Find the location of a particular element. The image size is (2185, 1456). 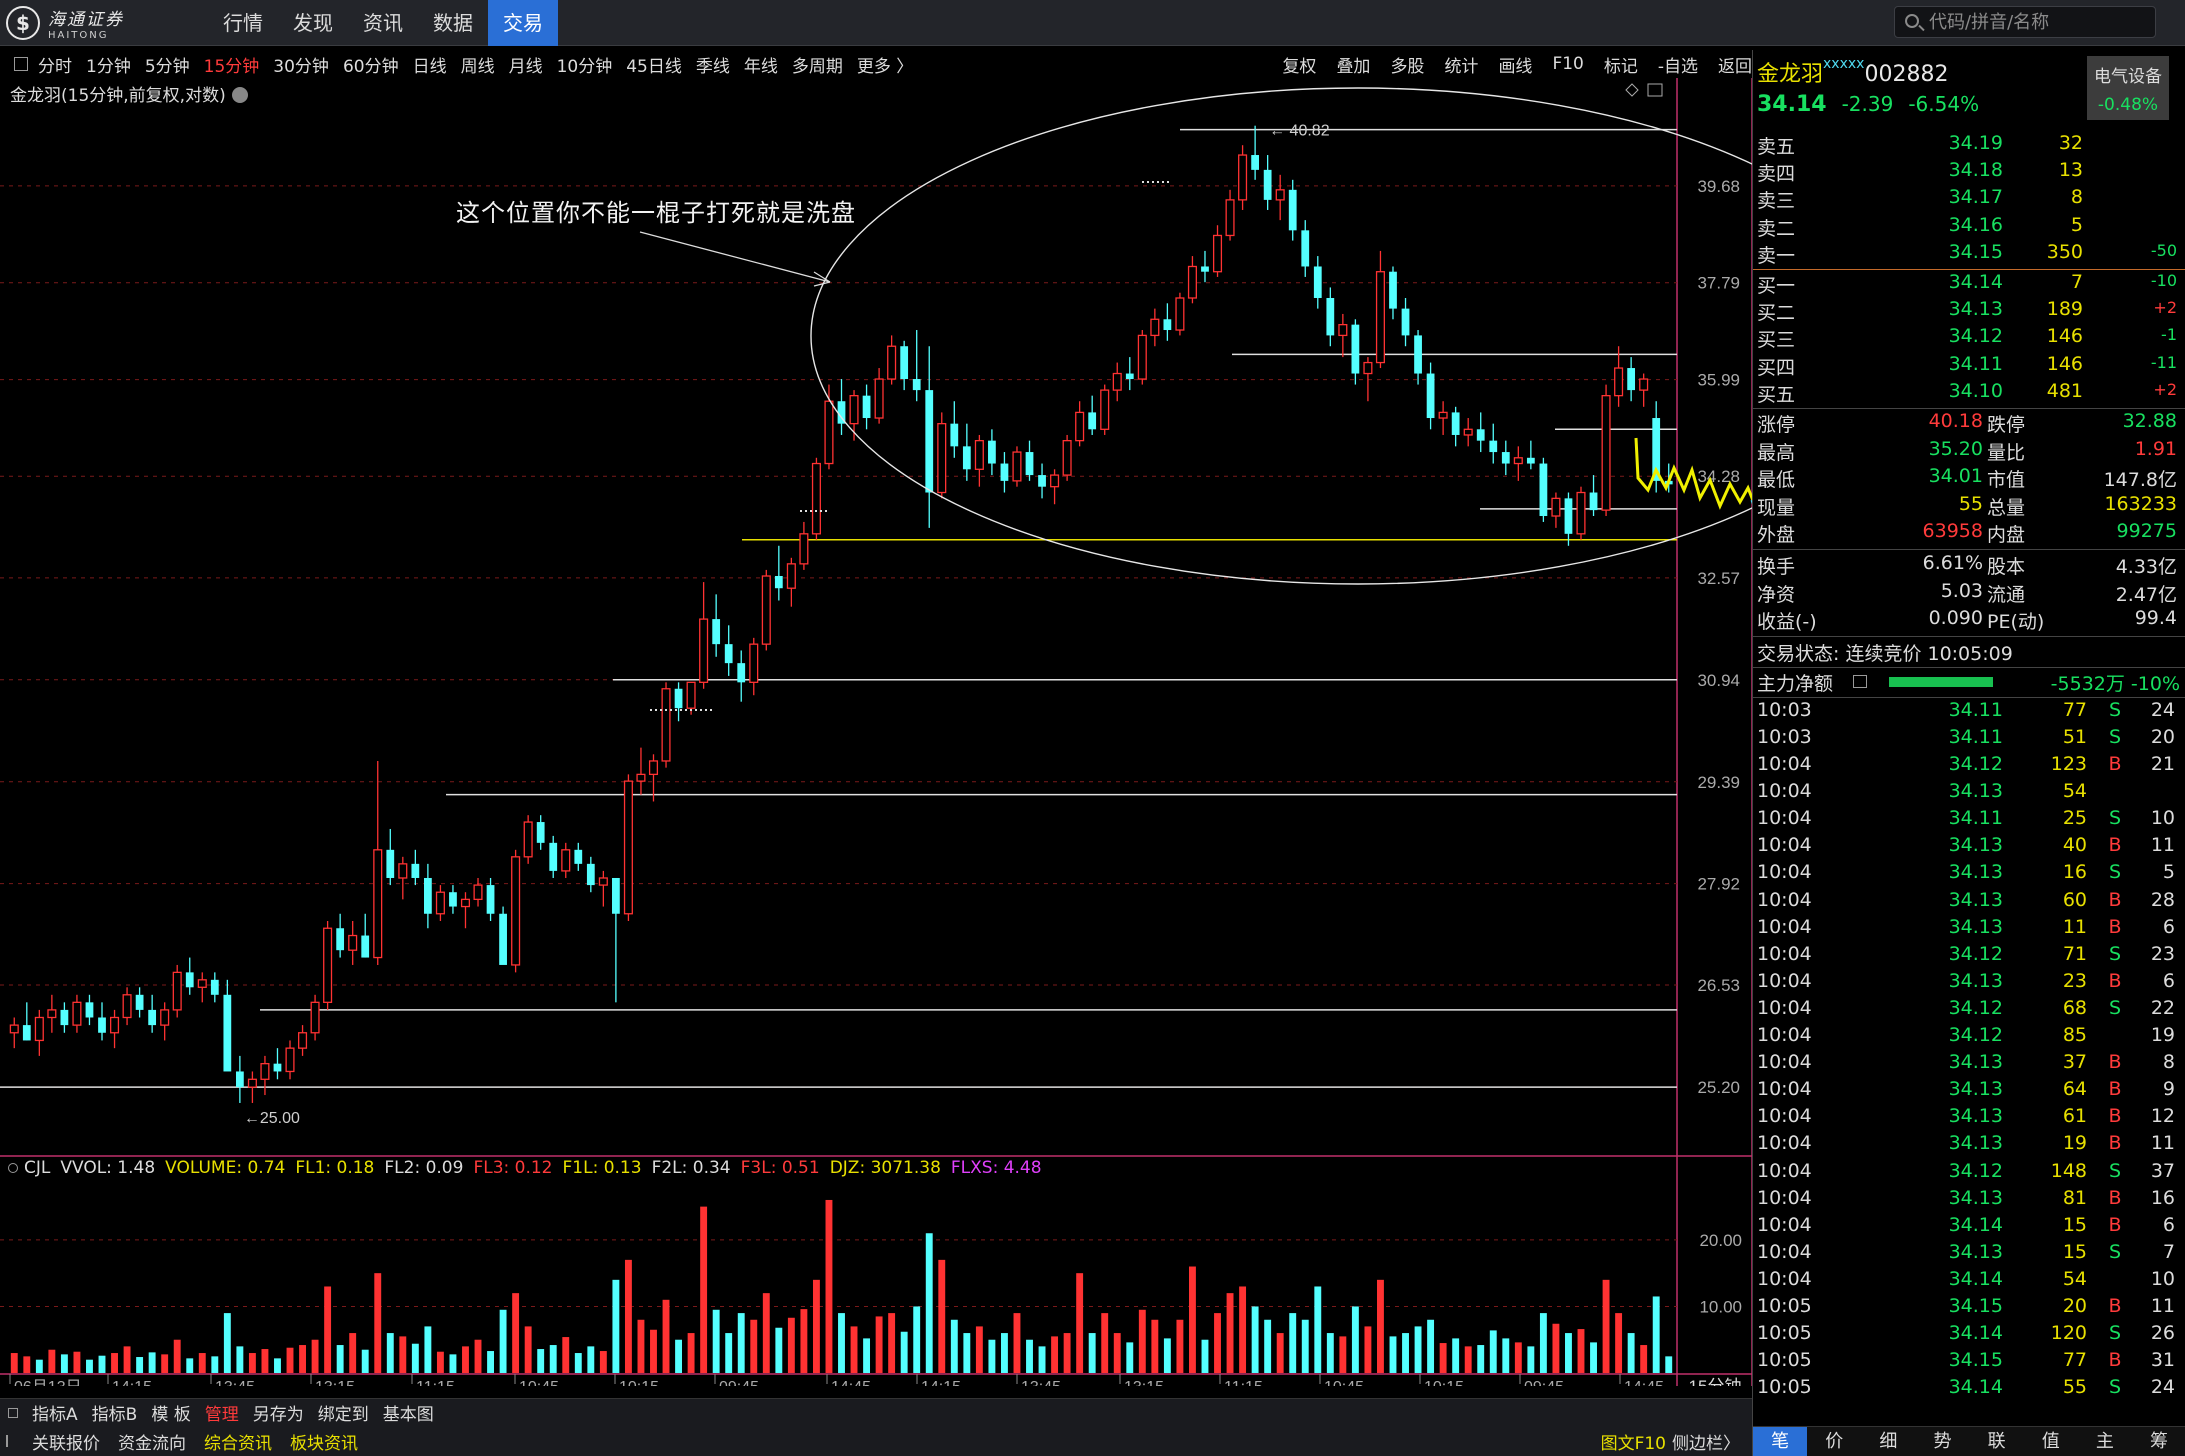

period-tab: 更多 〉 is located at coordinates (885, 64).